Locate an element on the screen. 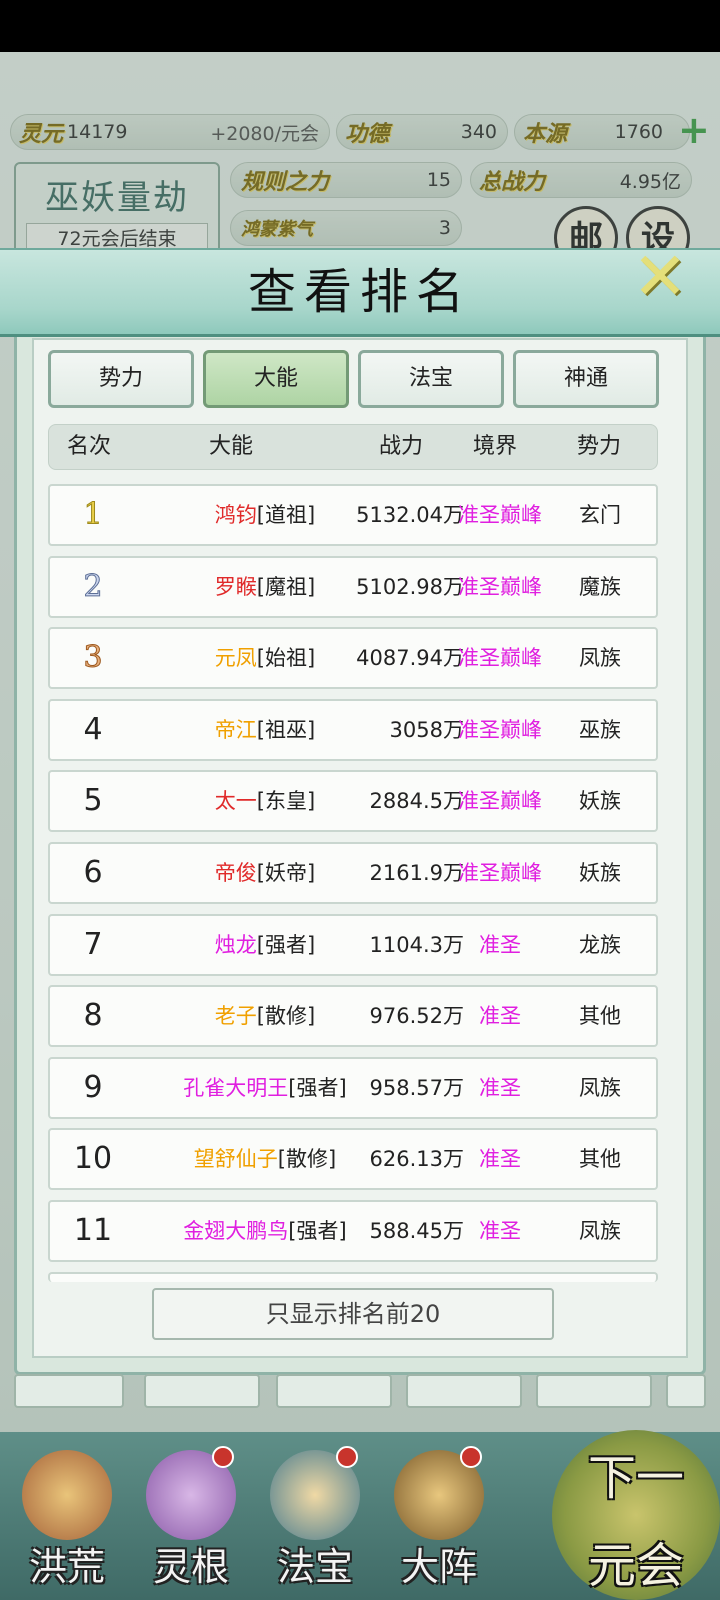 The image size is (720, 1600). rank-cell: 9 is located at coordinates (93, 1087).